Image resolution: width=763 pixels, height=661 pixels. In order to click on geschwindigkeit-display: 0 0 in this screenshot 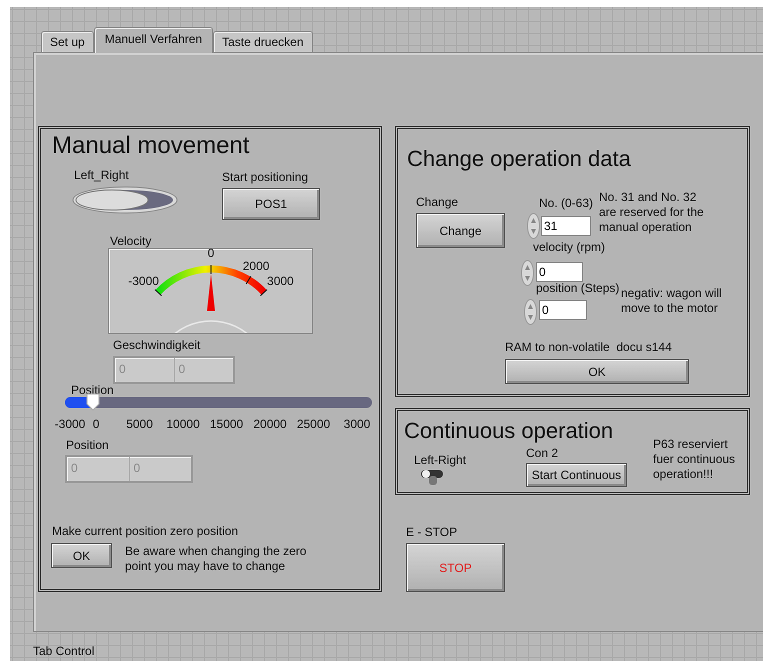, I will do `click(174, 370)`.